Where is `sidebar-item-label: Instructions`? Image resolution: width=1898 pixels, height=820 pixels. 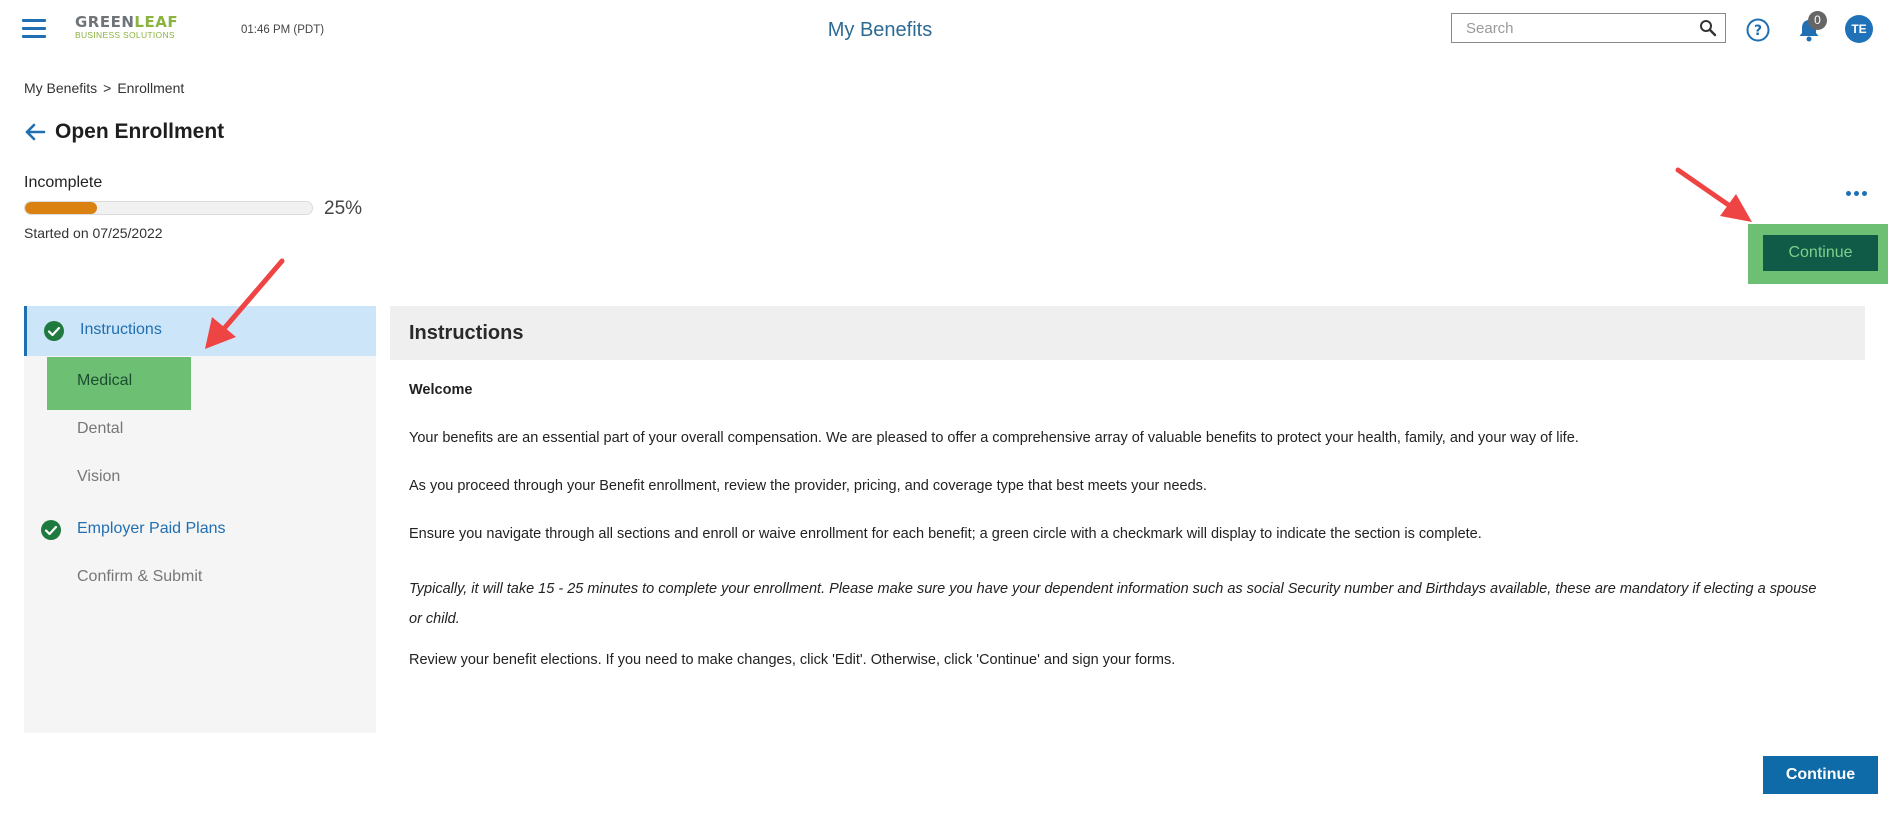
sidebar-item-label: Instructions is located at coordinates (121, 329).